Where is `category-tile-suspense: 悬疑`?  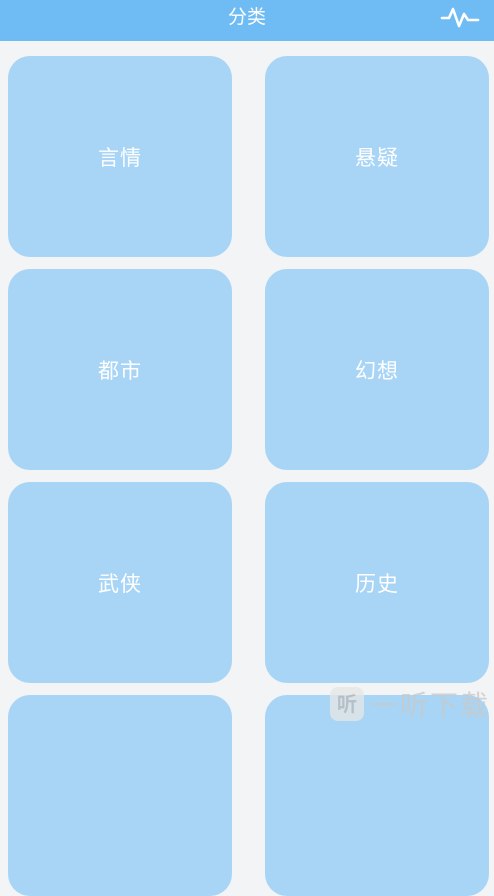 category-tile-suspense: 悬疑 is located at coordinates (377, 156).